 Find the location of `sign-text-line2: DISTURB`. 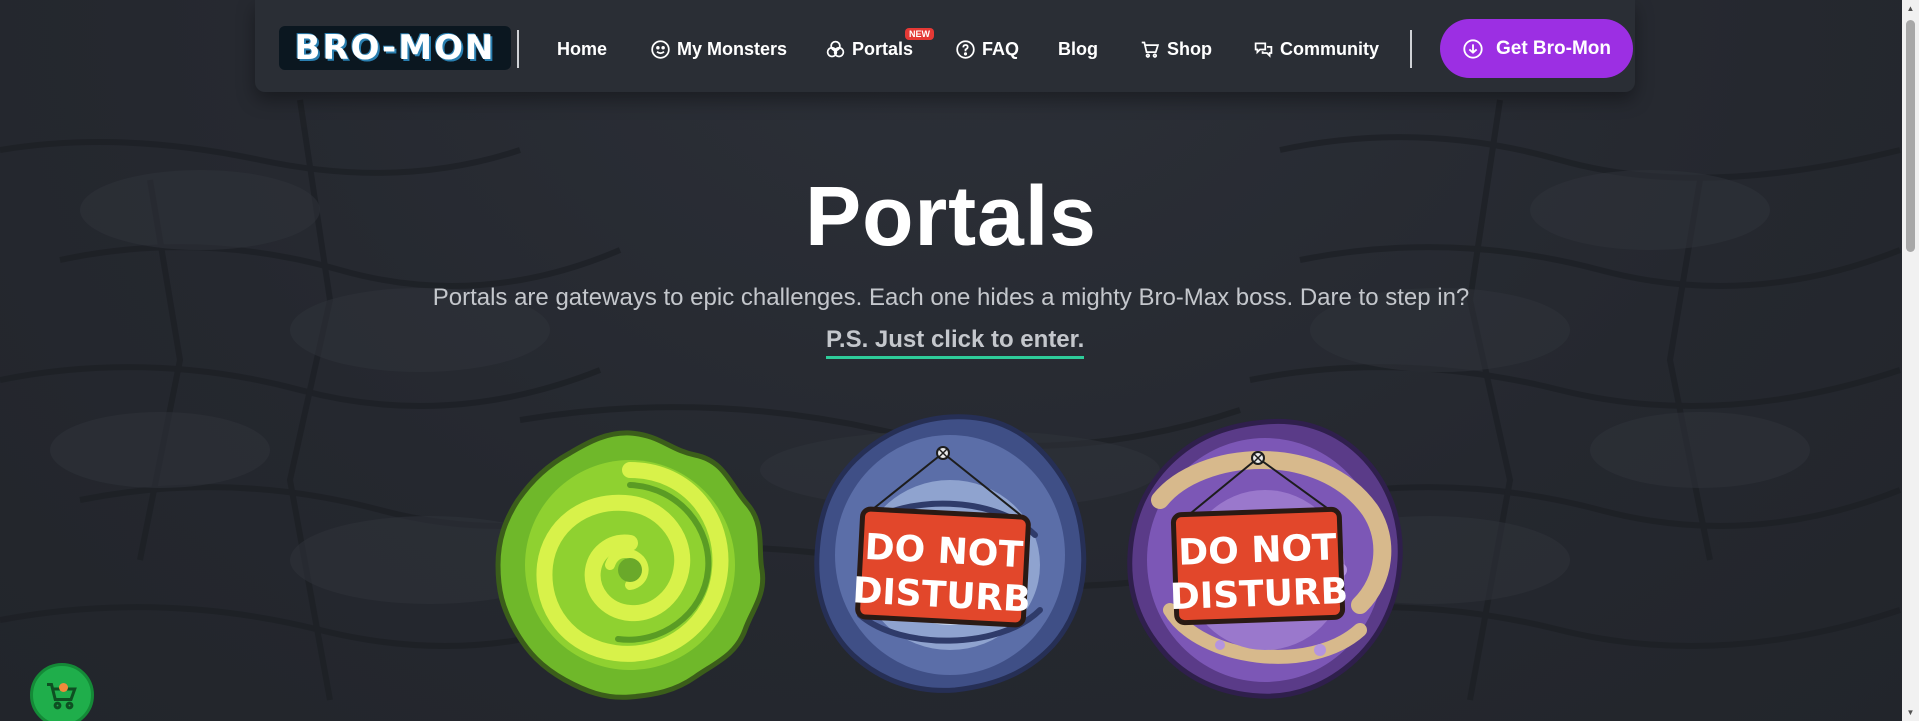

sign-text-line2: DISTURB is located at coordinates (1258, 594).